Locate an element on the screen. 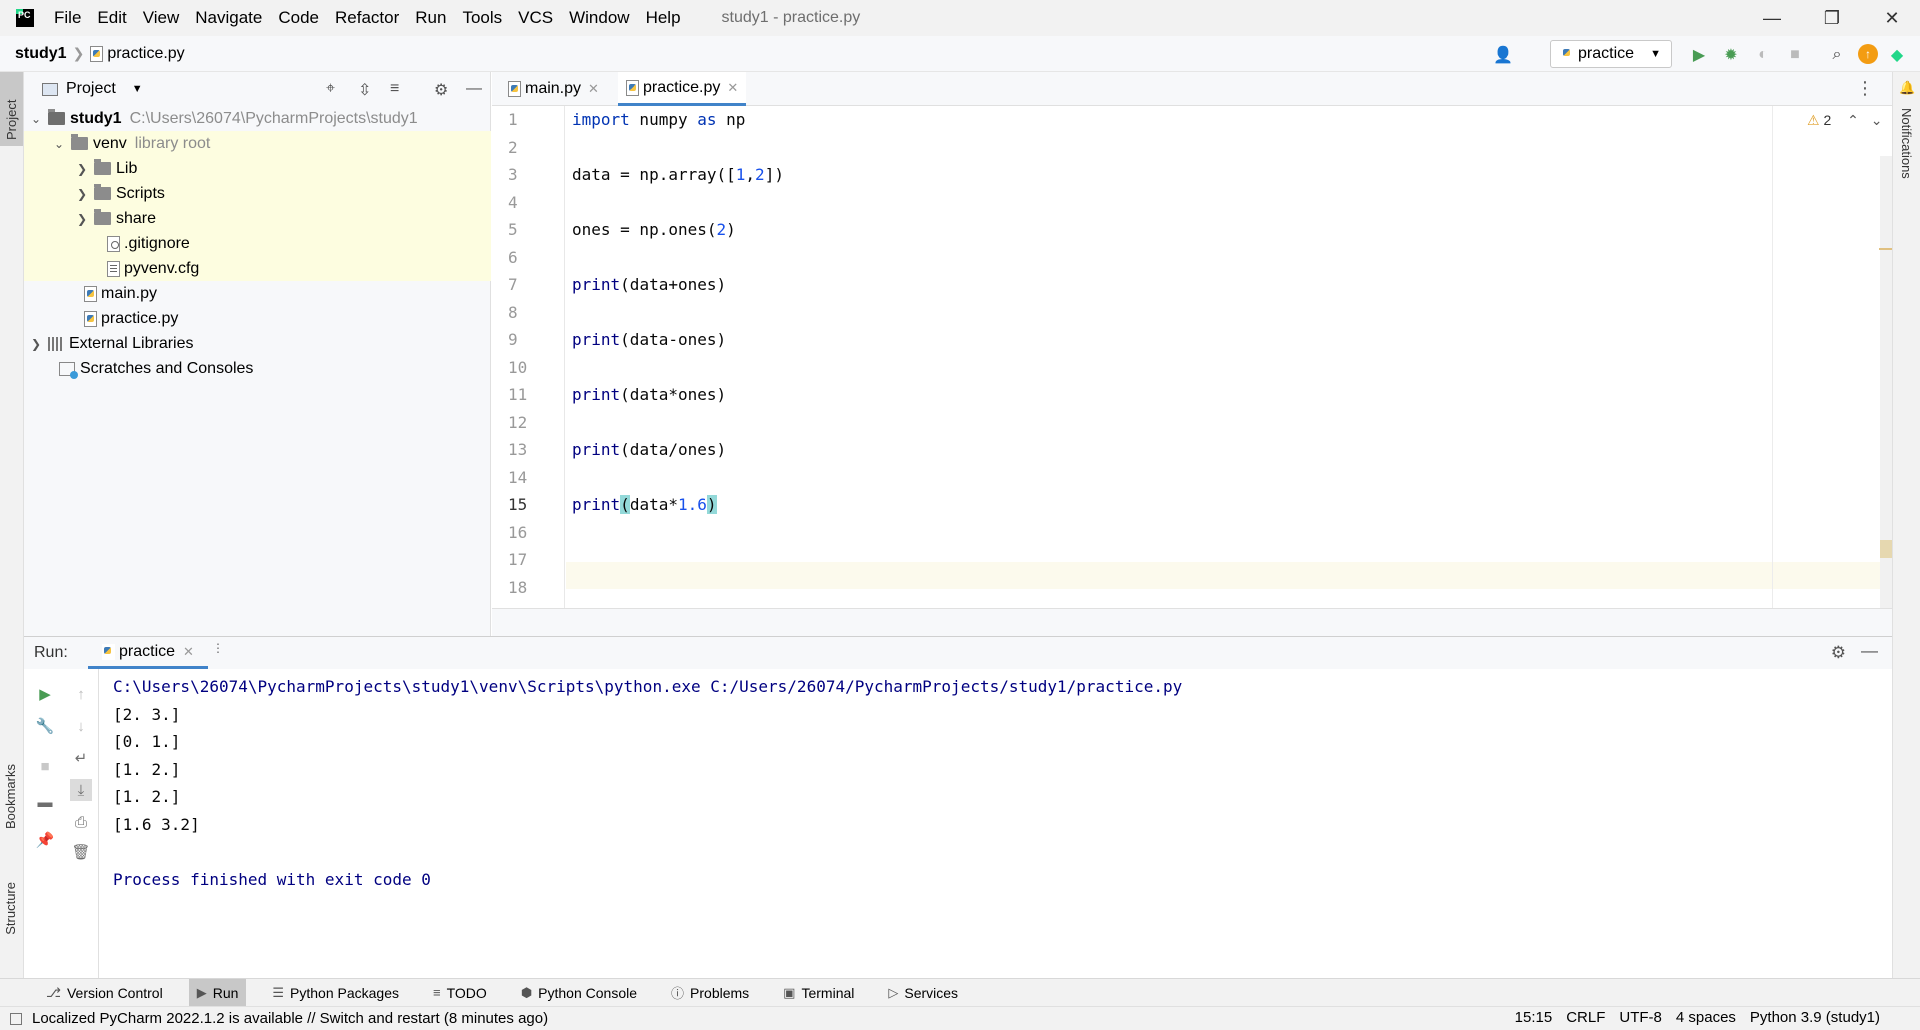 This screenshot has width=1920, height=1030. menu-navigate: Navigate is located at coordinates (228, 18).